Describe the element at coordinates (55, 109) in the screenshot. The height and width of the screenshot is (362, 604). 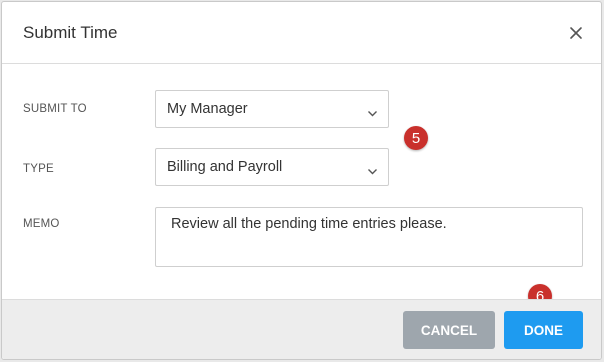
I see `submit-to-label: SUBMIT TO` at that location.